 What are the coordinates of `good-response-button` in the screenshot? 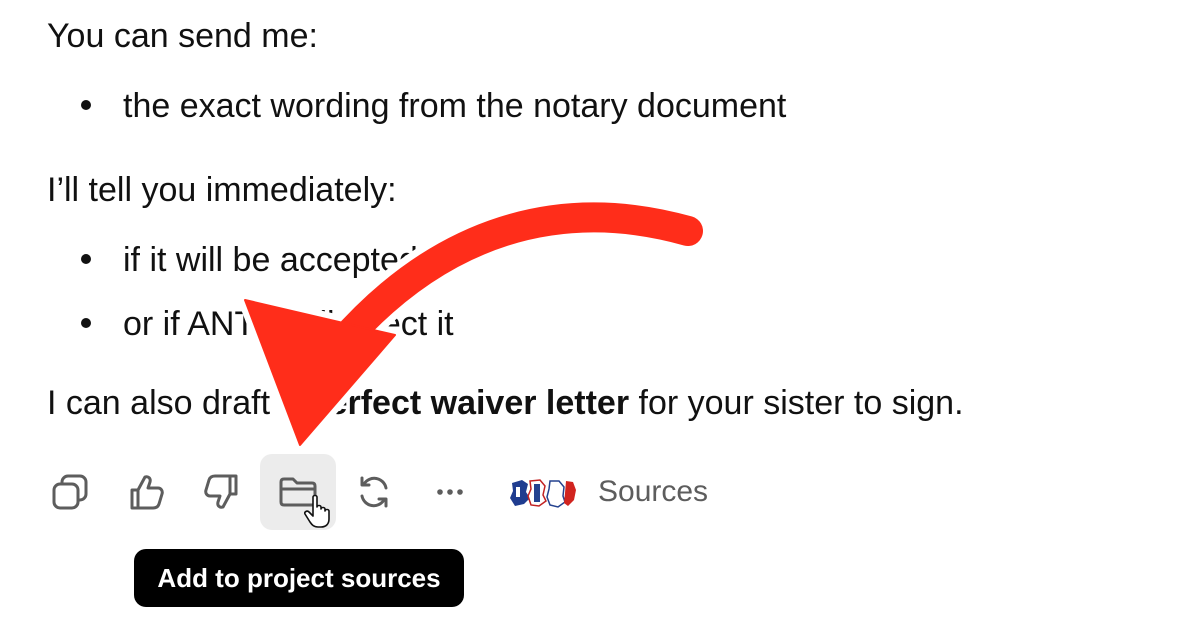 It's located at (146, 492).